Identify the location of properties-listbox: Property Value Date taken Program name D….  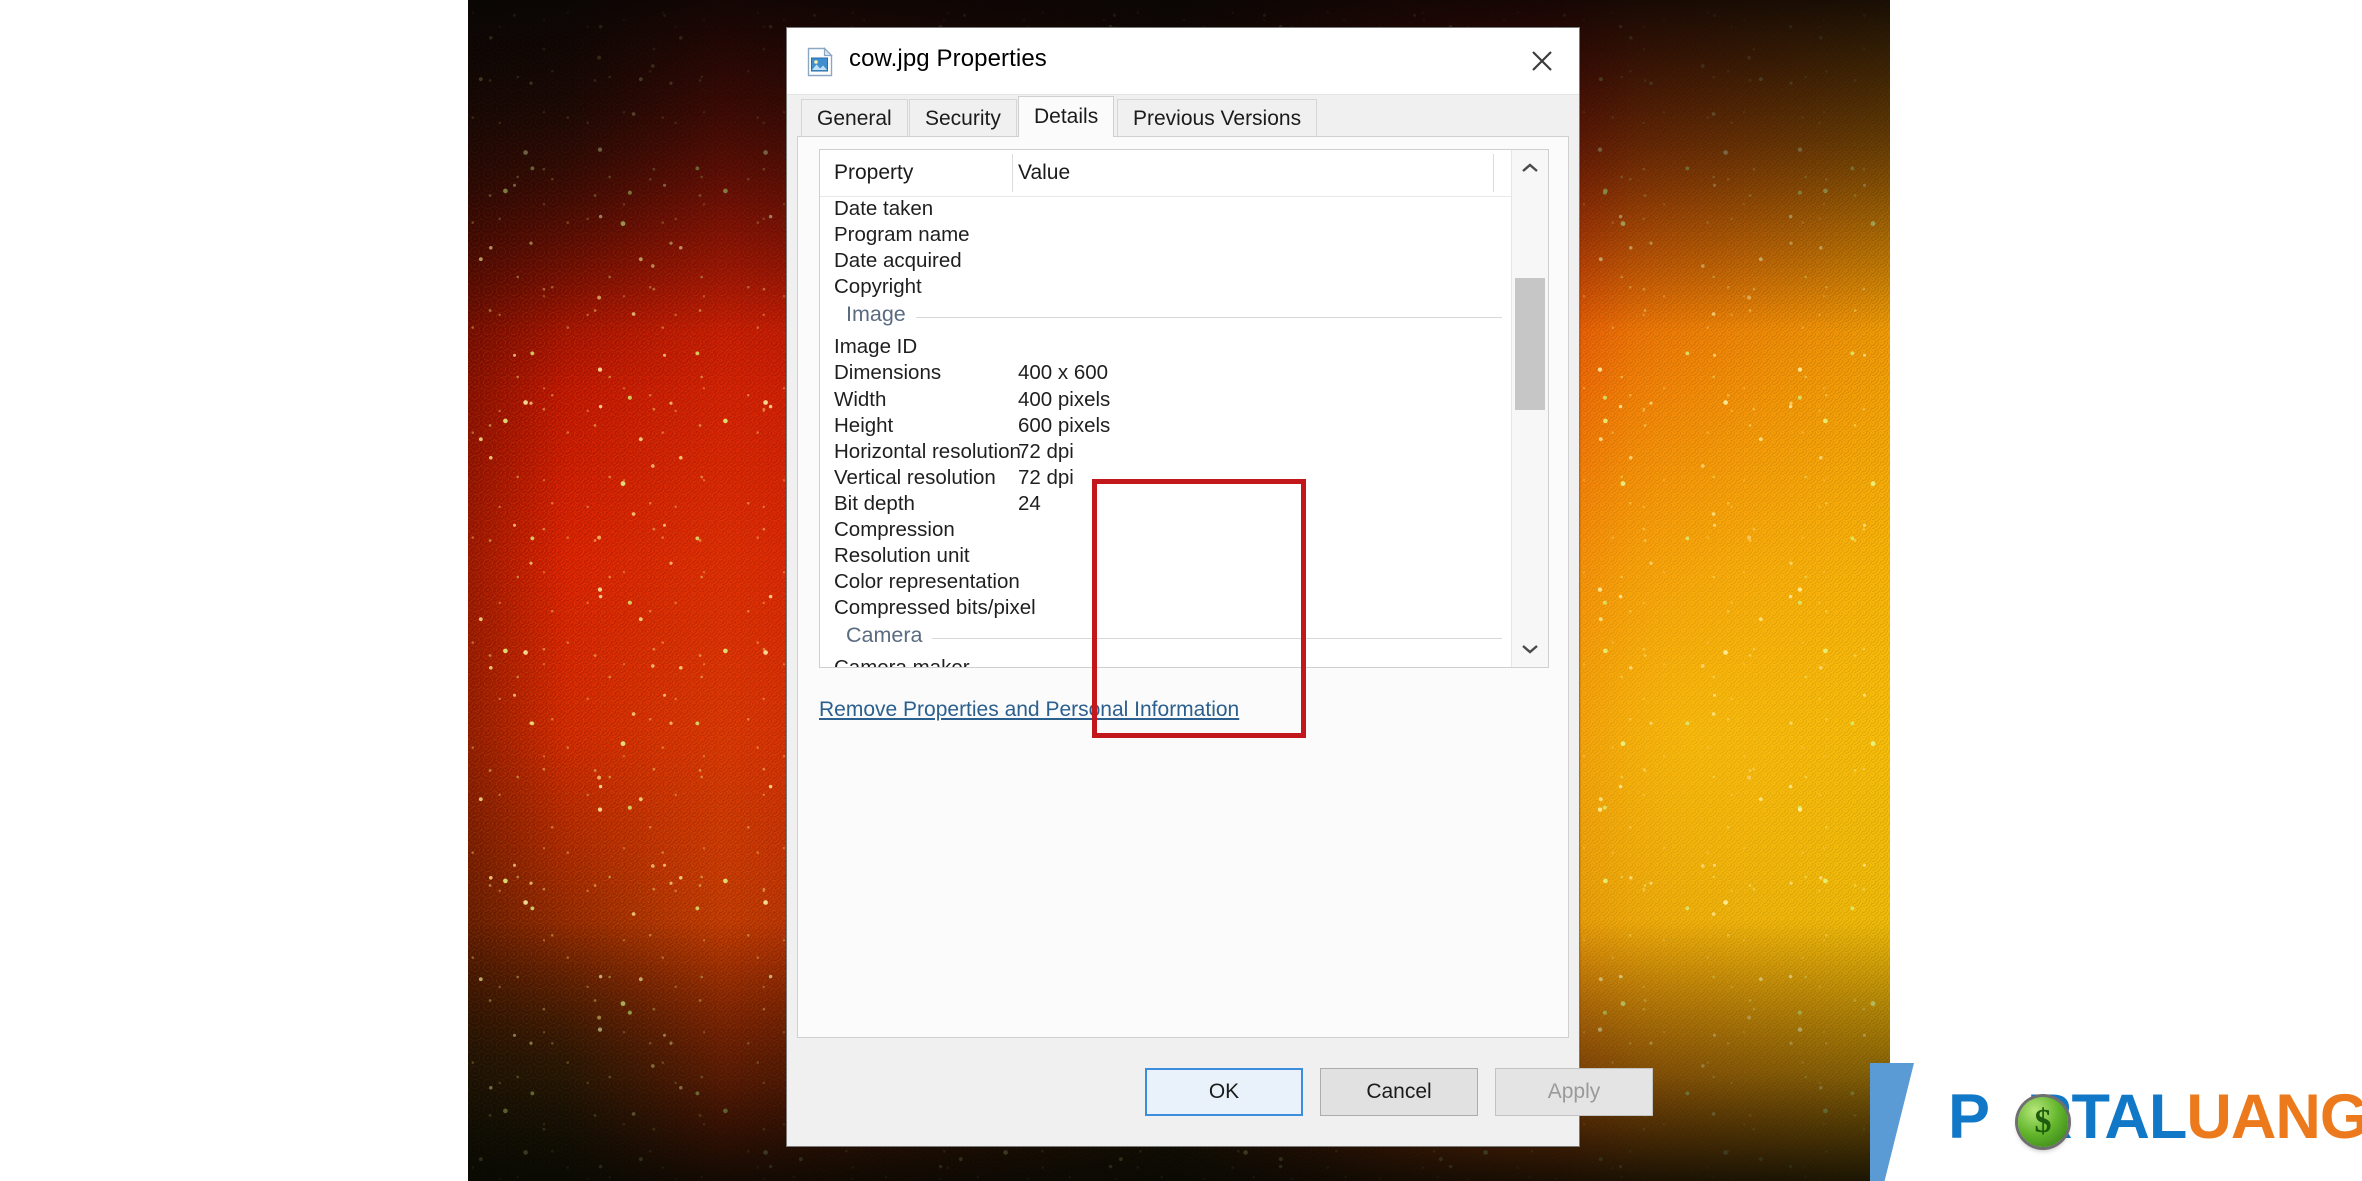
(1184, 408).